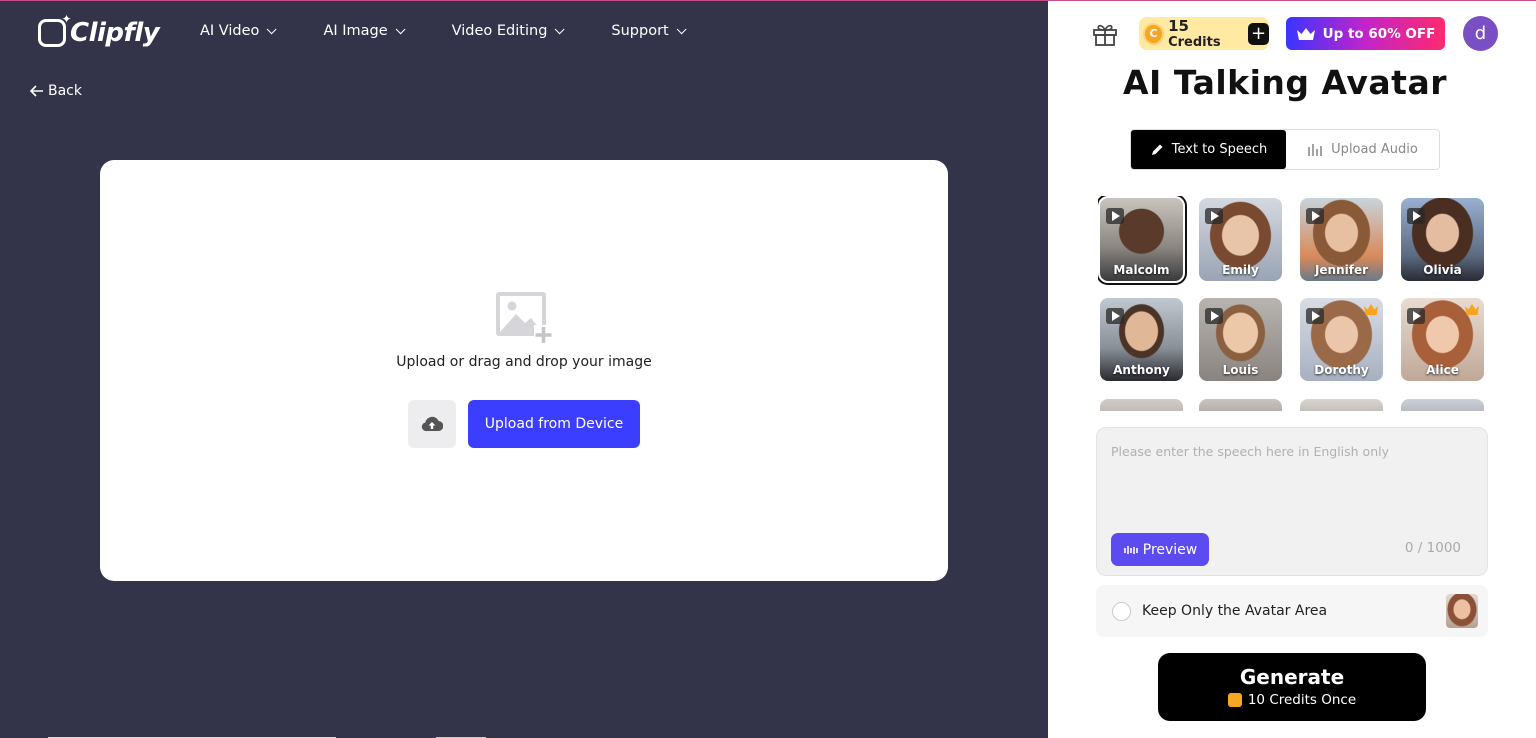 This screenshot has width=1536, height=738. What do you see at coordinates (1240, 339) in the screenshot?
I see `avatar-card-louis: Louis` at bounding box center [1240, 339].